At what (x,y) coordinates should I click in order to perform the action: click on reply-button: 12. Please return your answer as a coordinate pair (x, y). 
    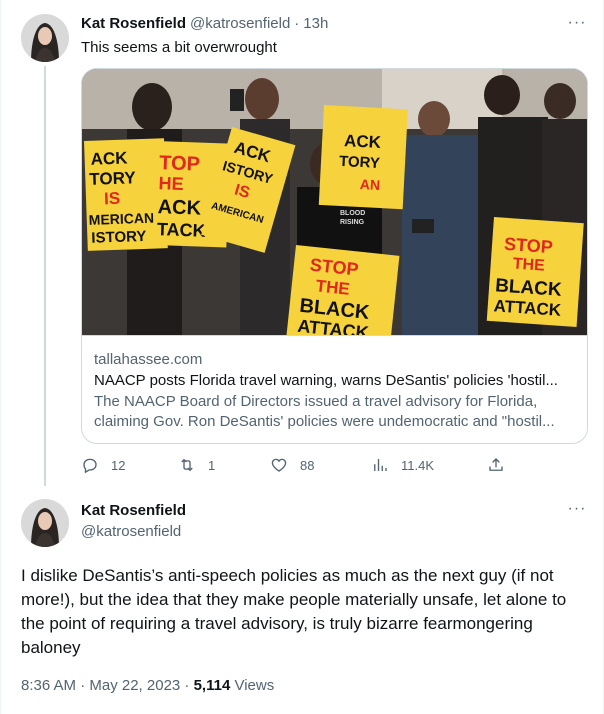
    Looking at the image, I should click on (103, 465).